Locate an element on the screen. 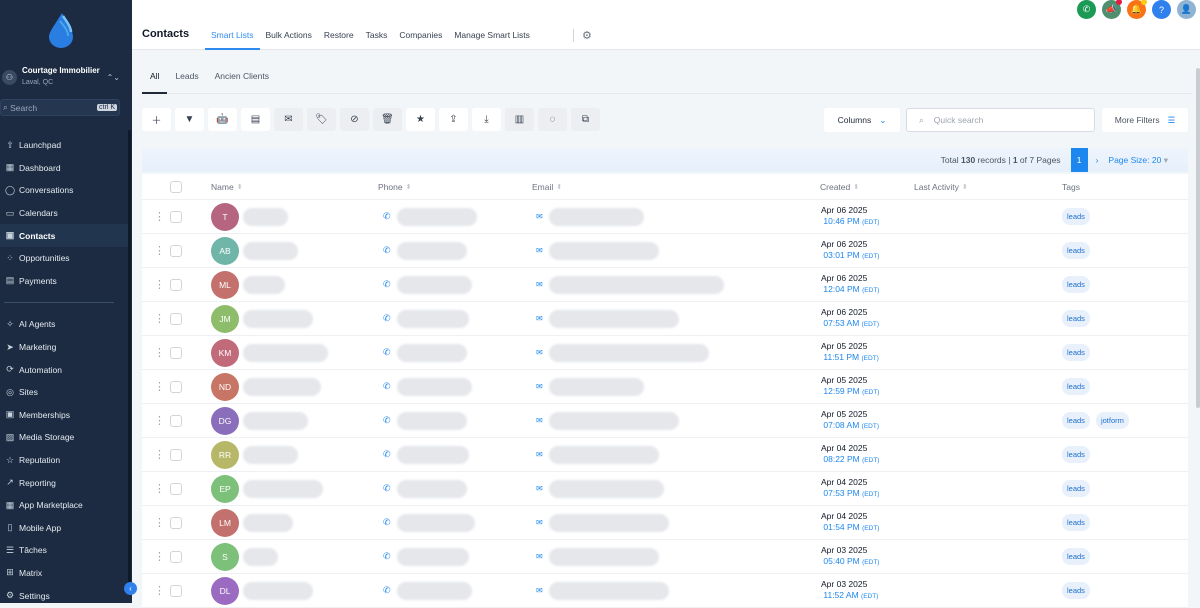  subtab-all: All is located at coordinates (155, 80).